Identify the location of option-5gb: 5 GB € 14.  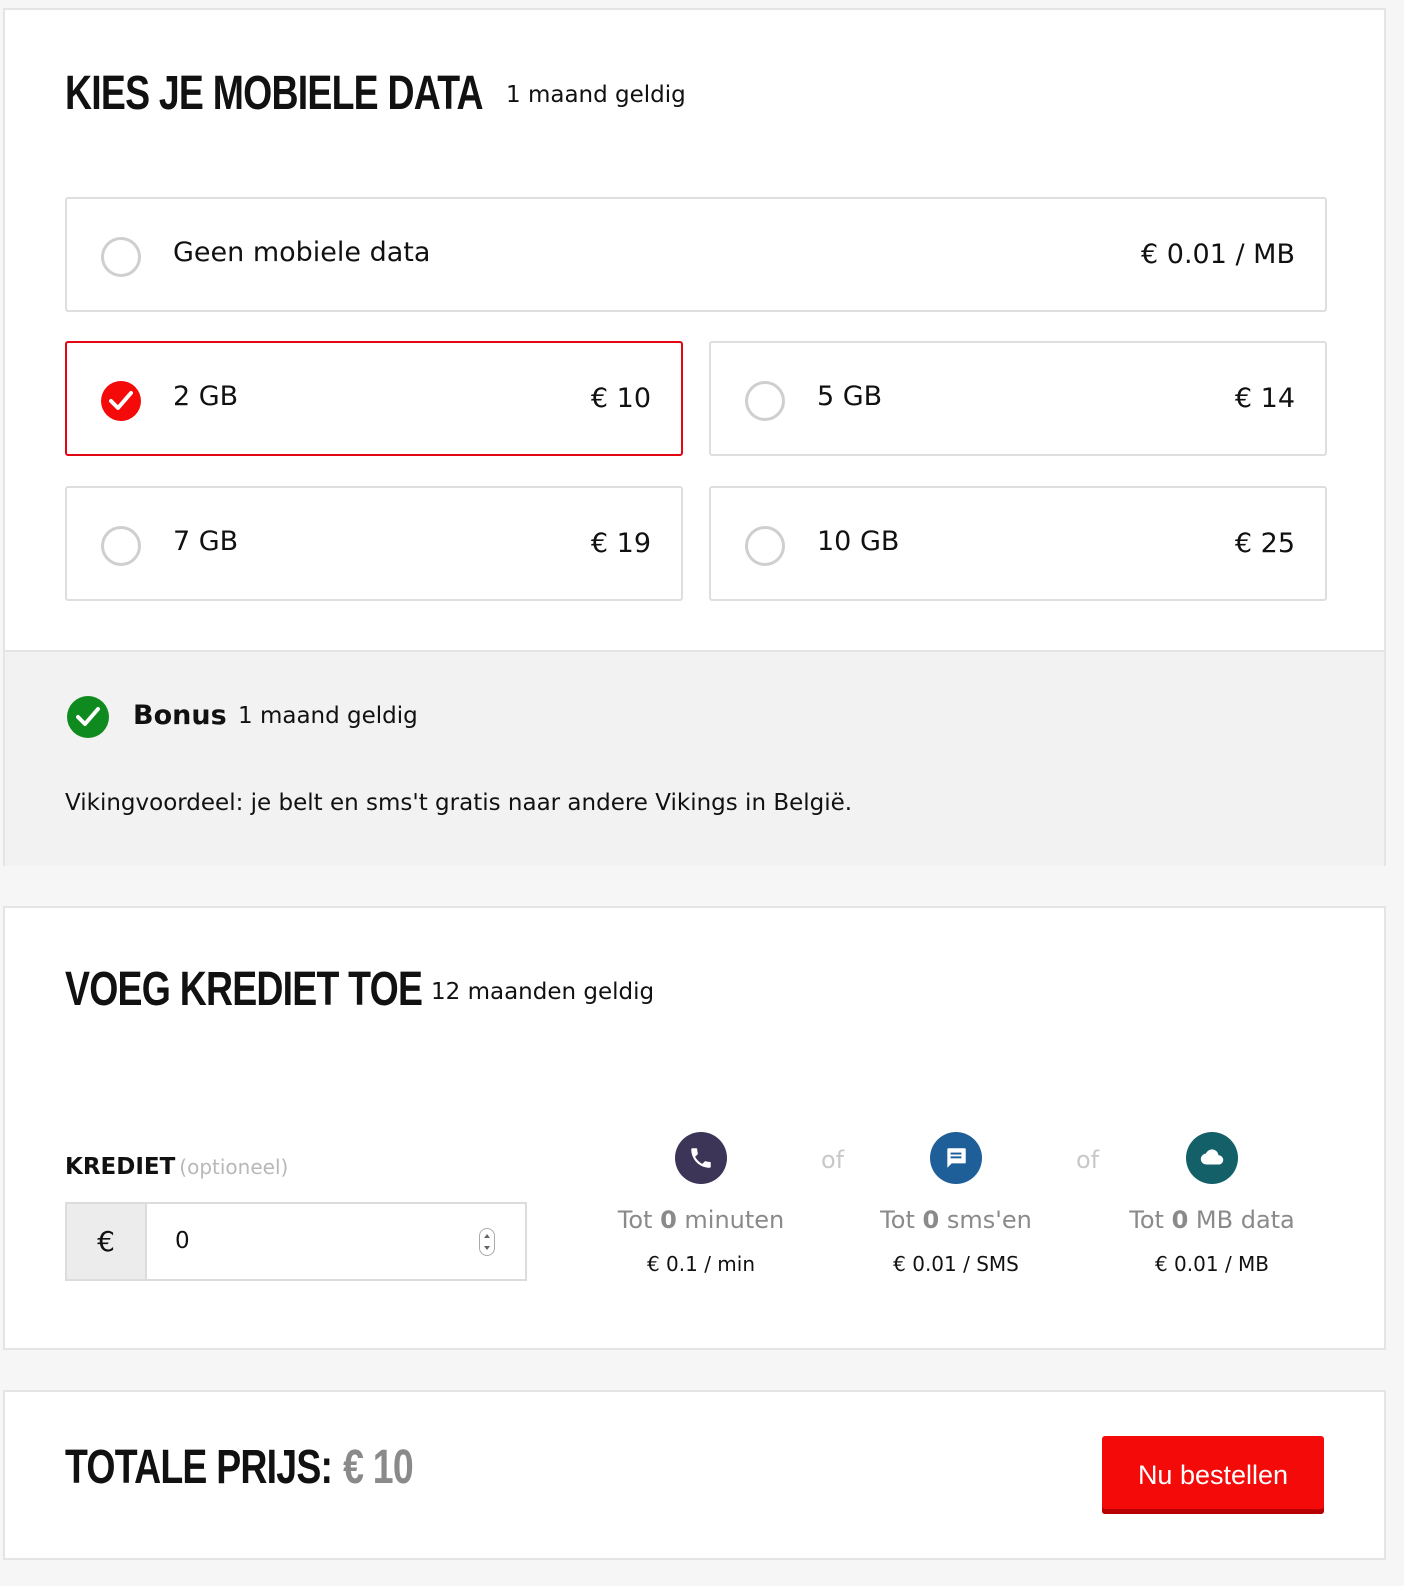
(1018, 398).